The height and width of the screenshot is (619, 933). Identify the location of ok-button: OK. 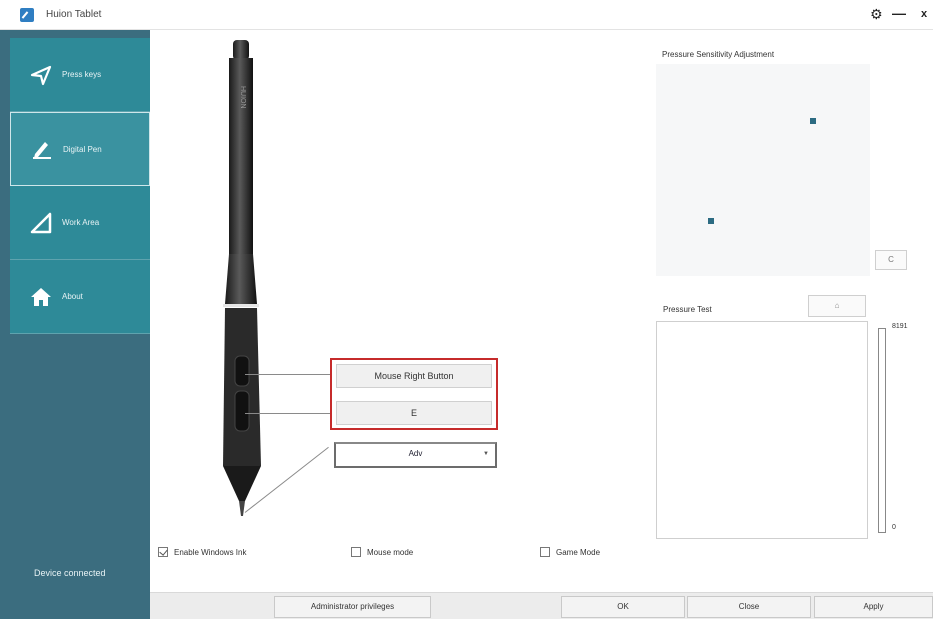
(623, 607).